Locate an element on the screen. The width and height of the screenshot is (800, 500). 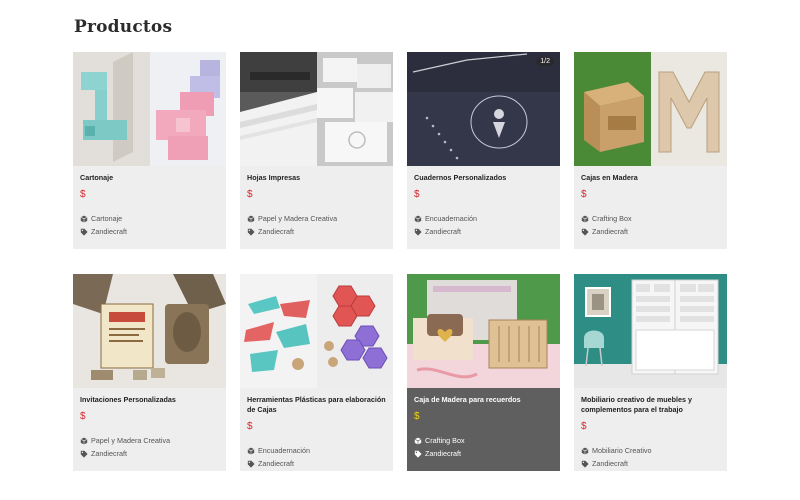
product-title: Hojas Impresas is located at coordinates (316, 178).